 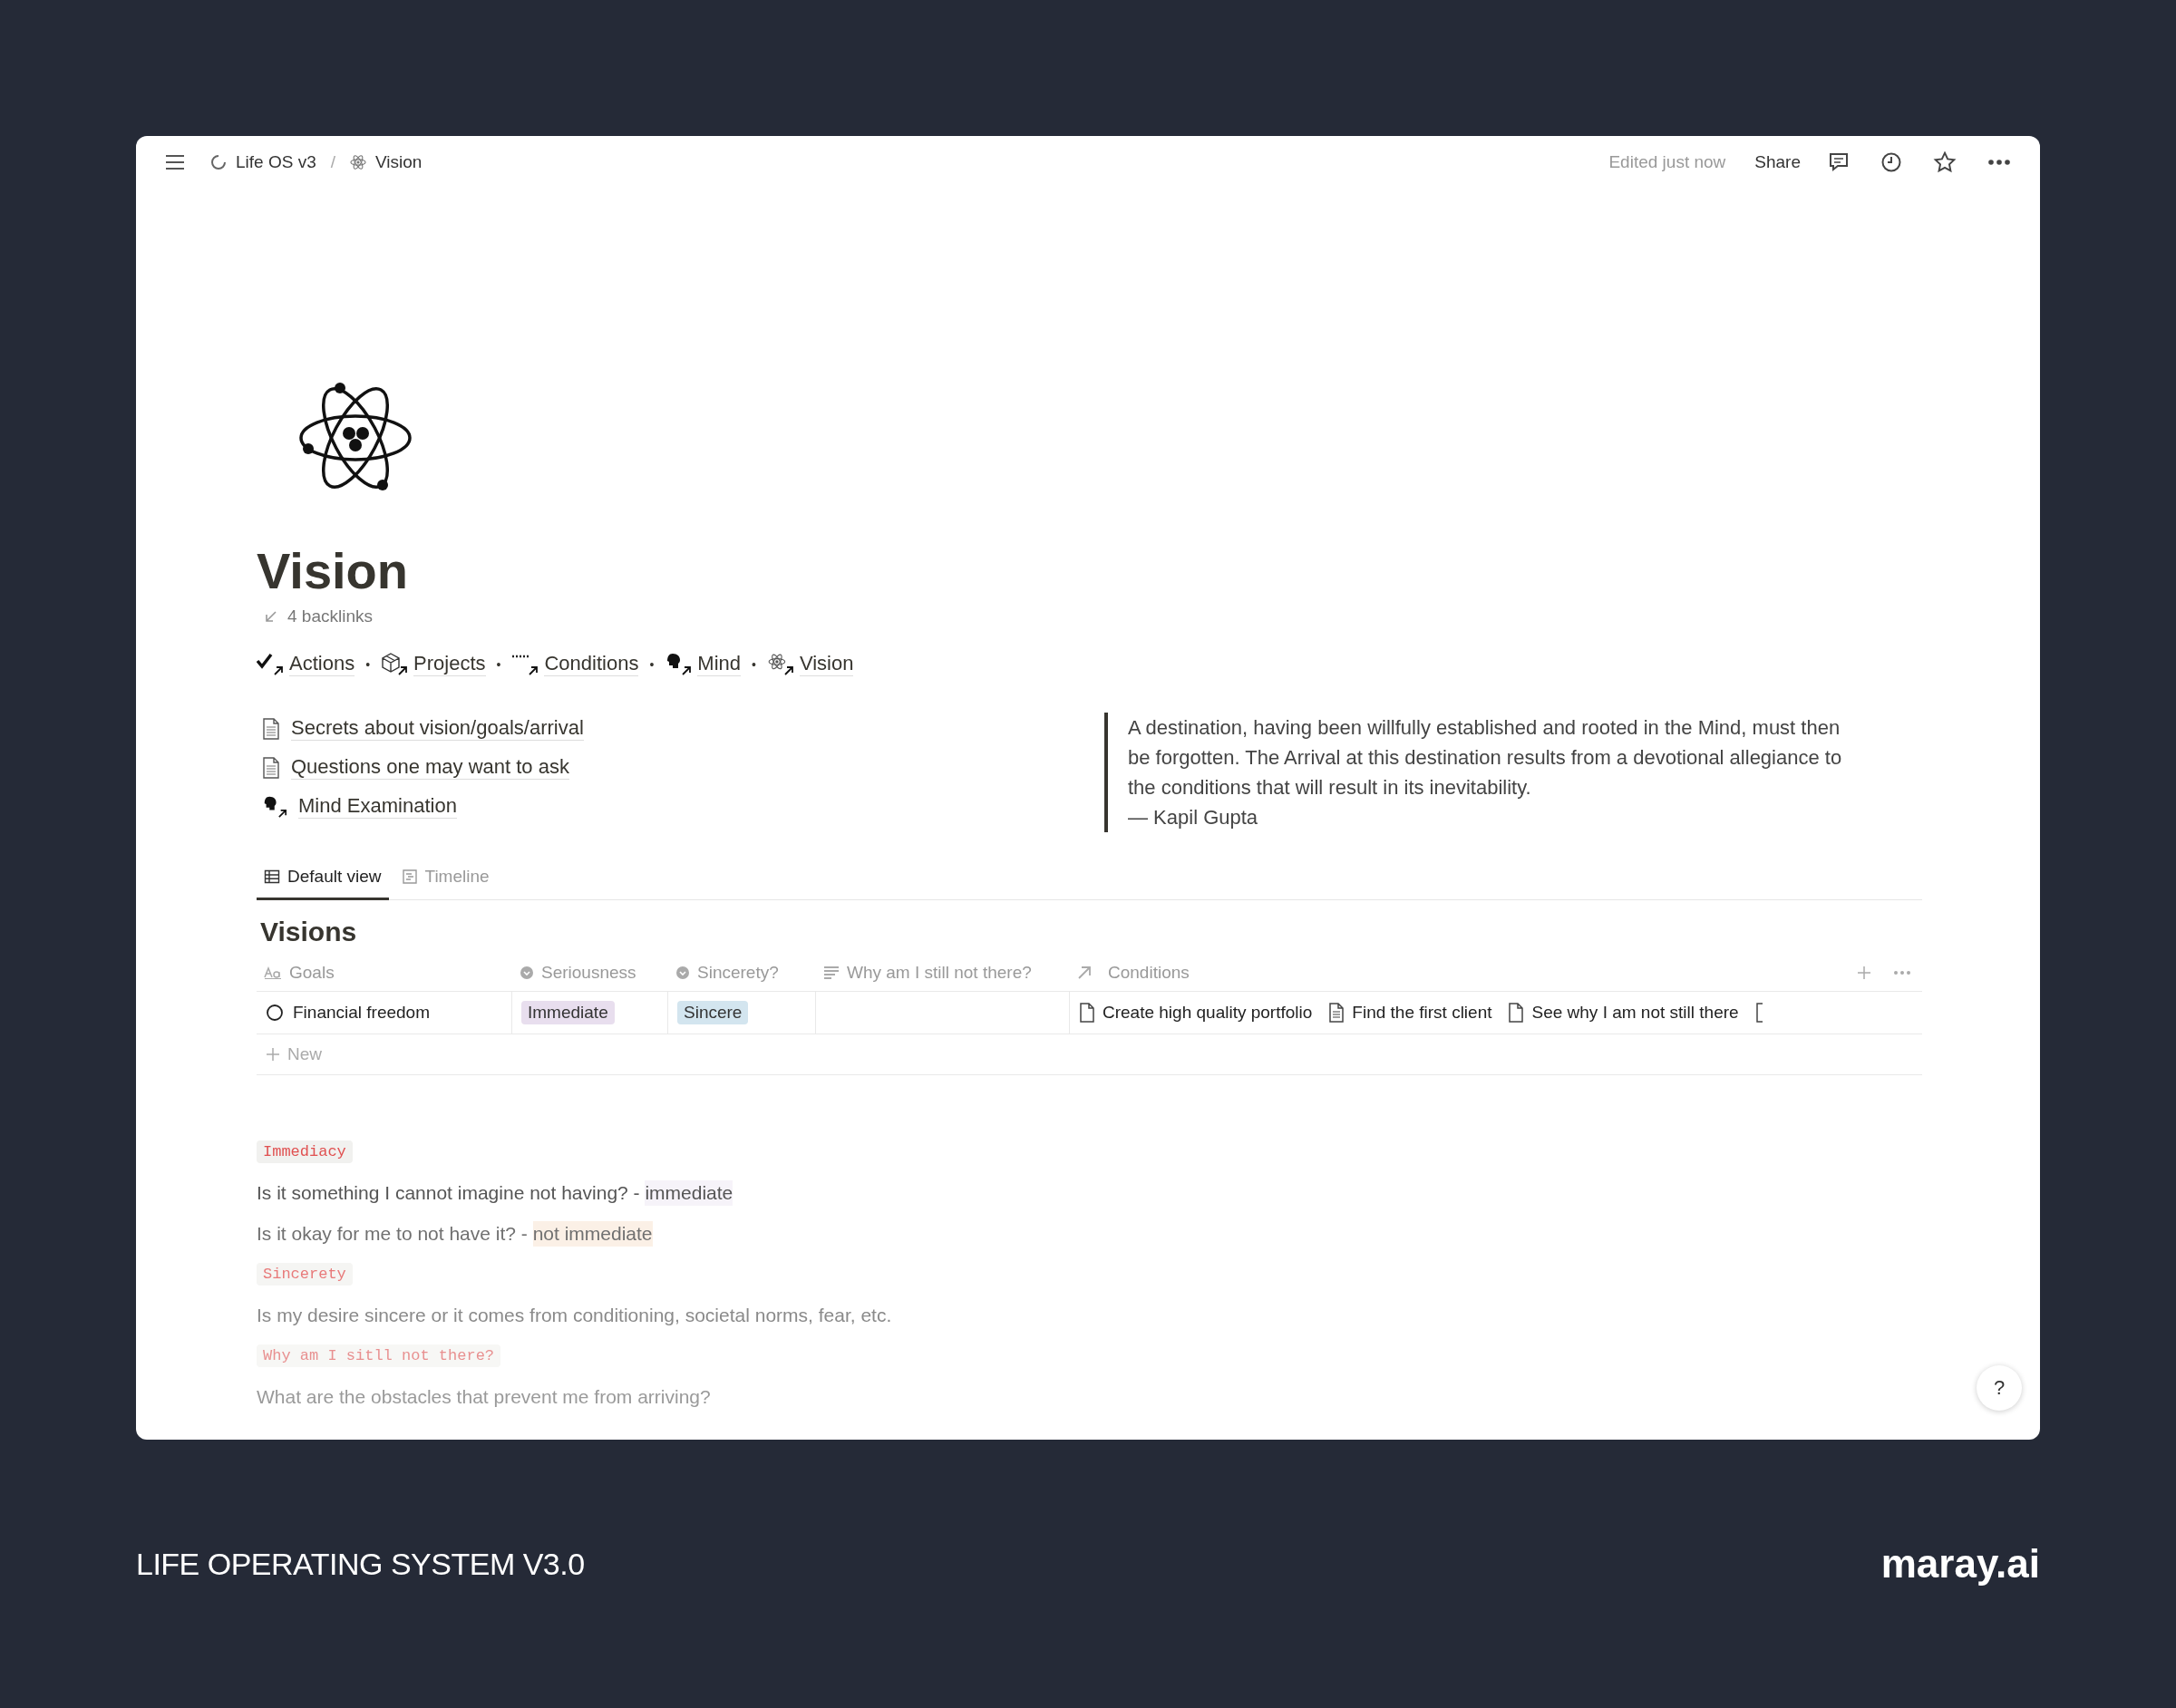 I want to click on star-icon, so click(x=1945, y=162).